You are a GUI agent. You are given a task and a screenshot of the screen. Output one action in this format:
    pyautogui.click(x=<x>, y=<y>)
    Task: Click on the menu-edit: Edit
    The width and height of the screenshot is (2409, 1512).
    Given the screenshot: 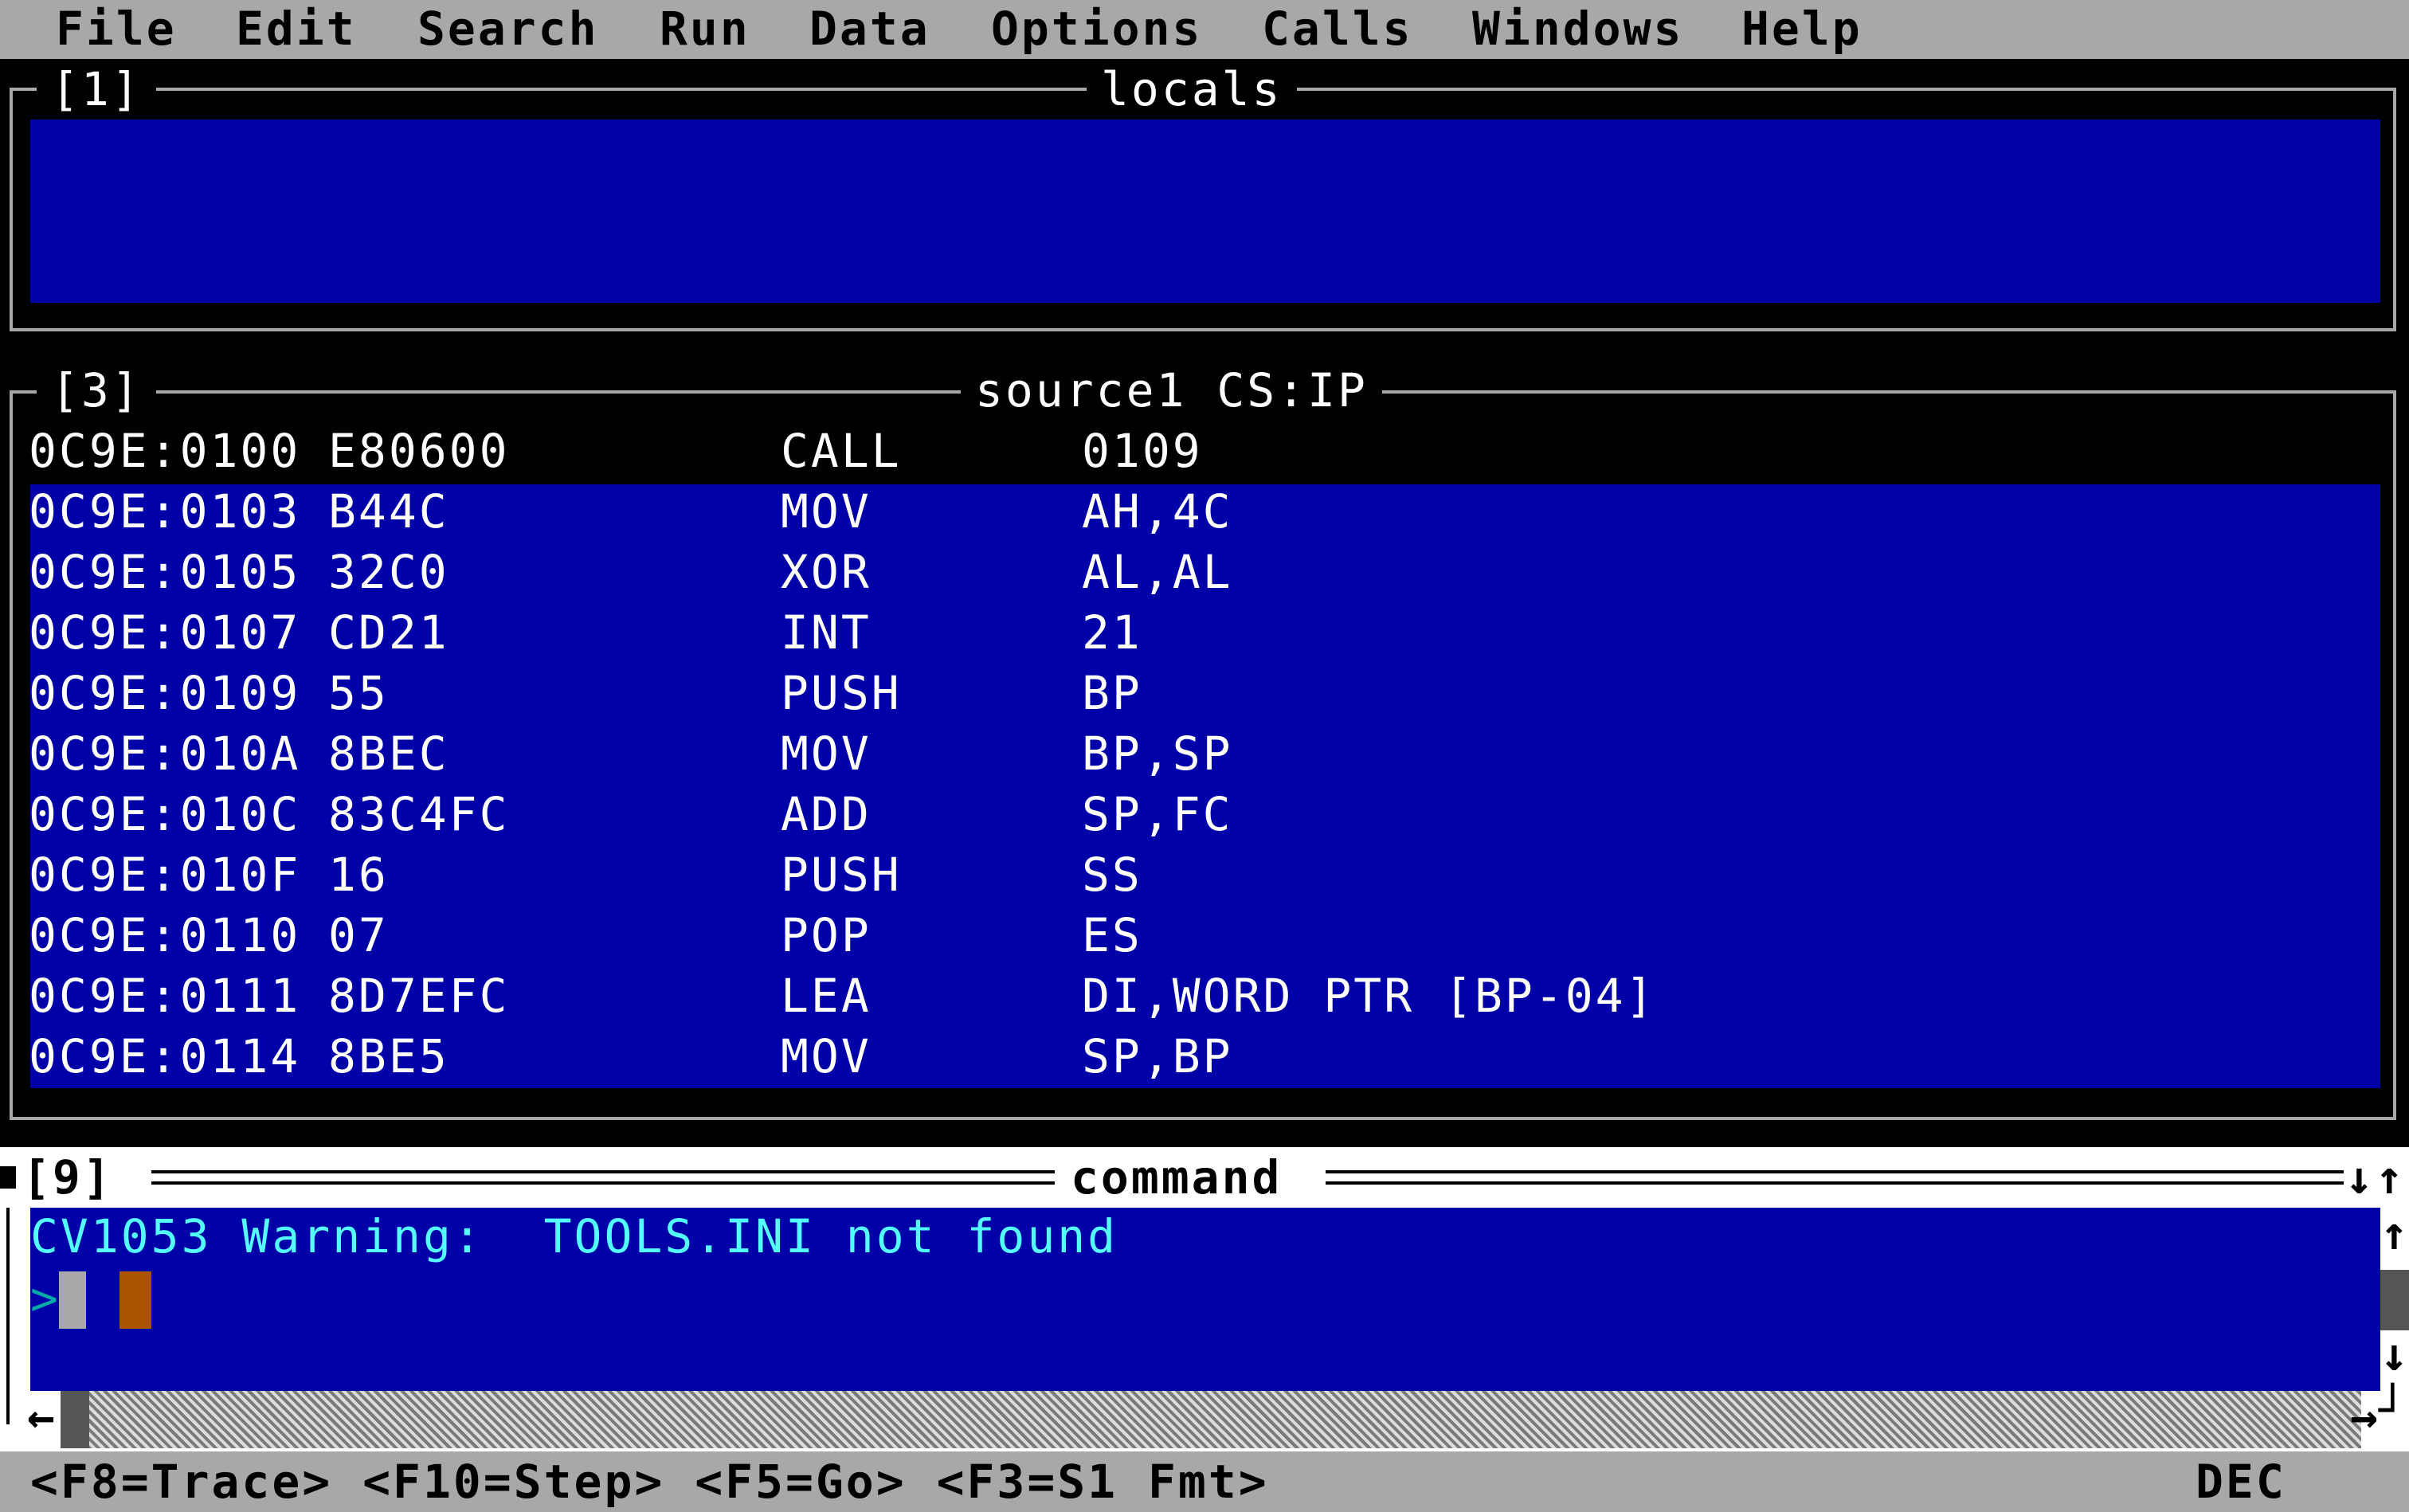 What is the action you would take?
    pyautogui.click(x=296, y=30)
    